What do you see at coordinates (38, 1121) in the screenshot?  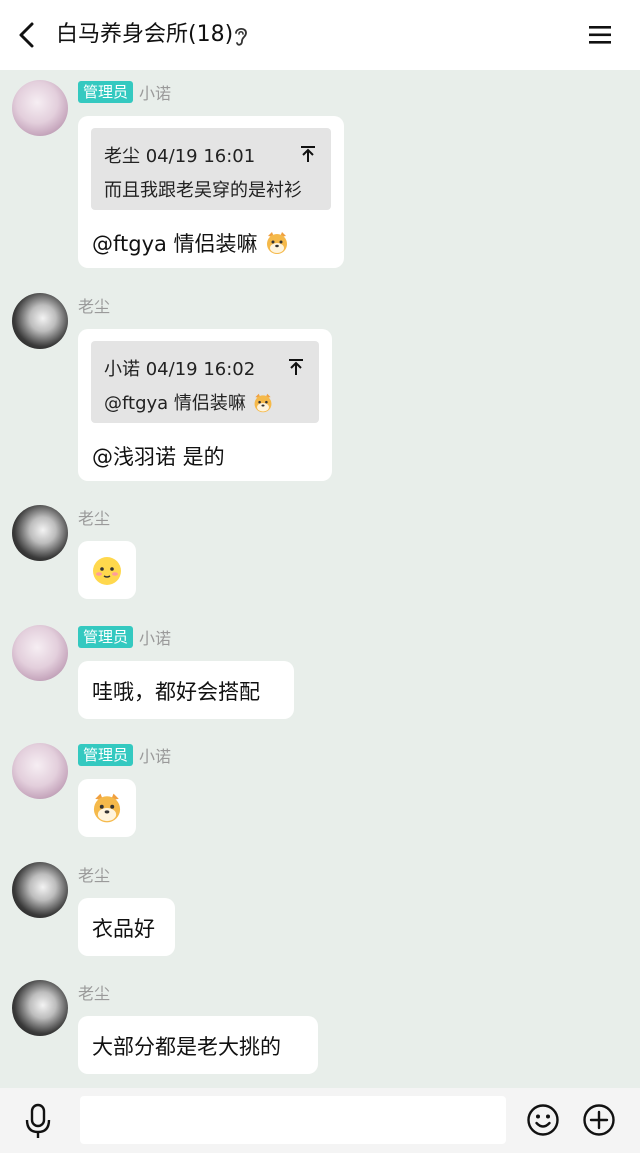 I see `microphone-icon` at bounding box center [38, 1121].